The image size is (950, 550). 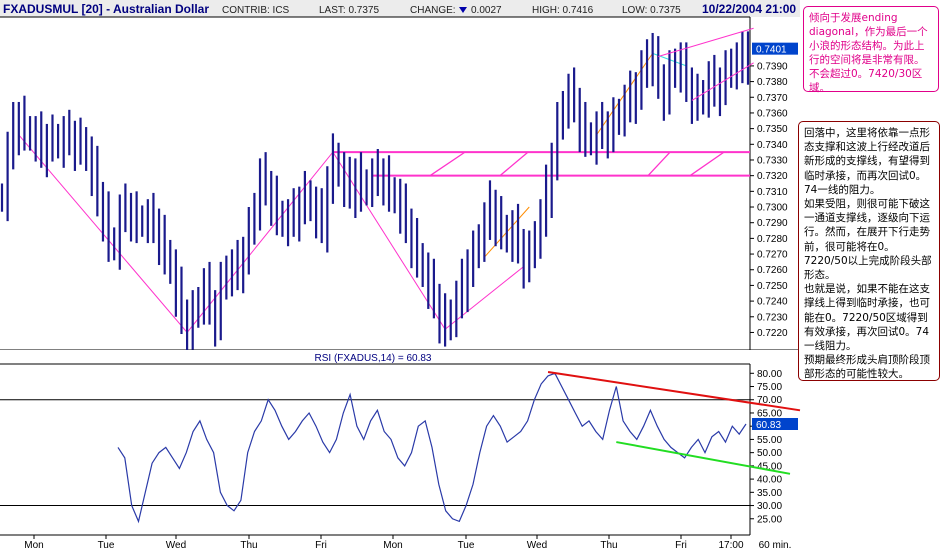 I want to click on high-label: HIGH: 0.7416, so click(x=563, y=10).